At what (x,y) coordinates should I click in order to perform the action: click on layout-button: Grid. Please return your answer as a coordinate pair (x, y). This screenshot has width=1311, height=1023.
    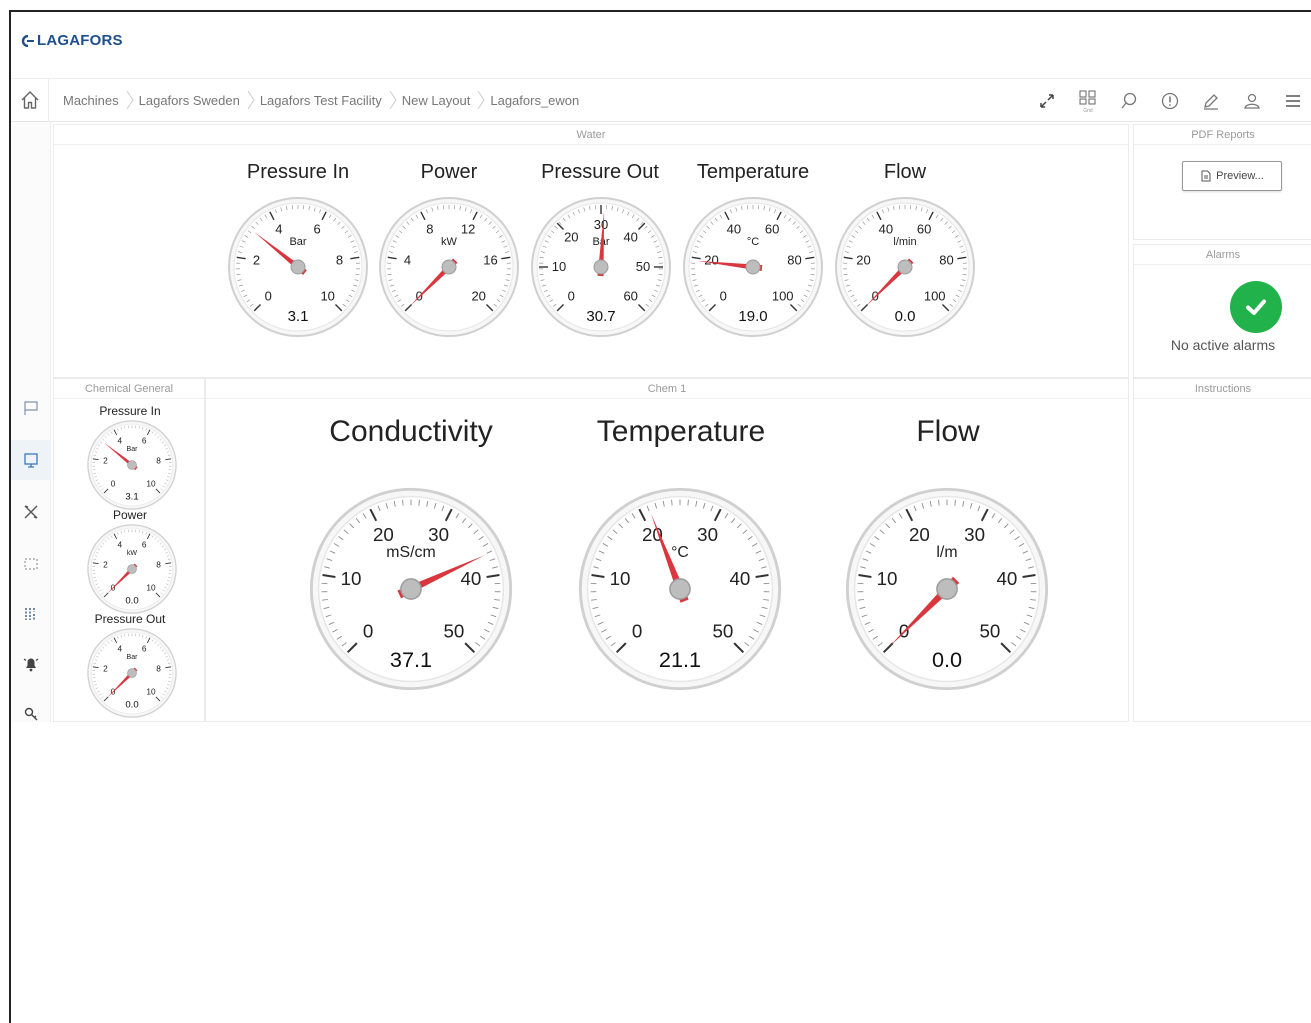
    Looking at the image, I should click on (1087, 101).